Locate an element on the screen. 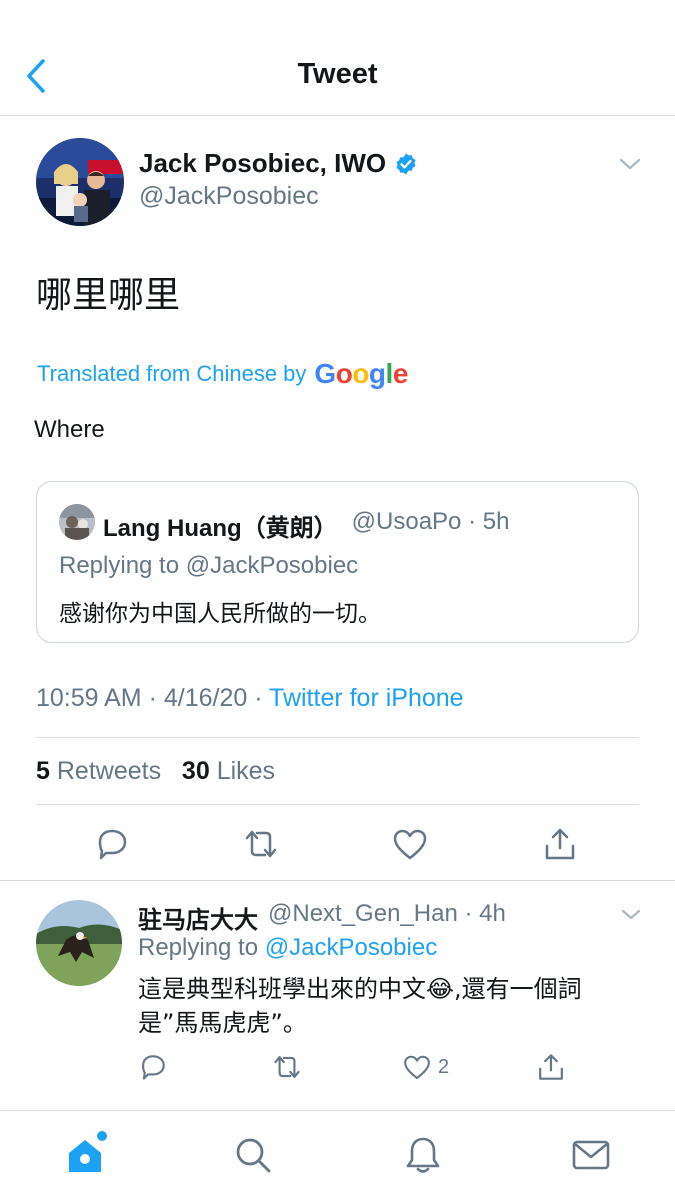  google-logo: Google is located at coordinates (361, 373).